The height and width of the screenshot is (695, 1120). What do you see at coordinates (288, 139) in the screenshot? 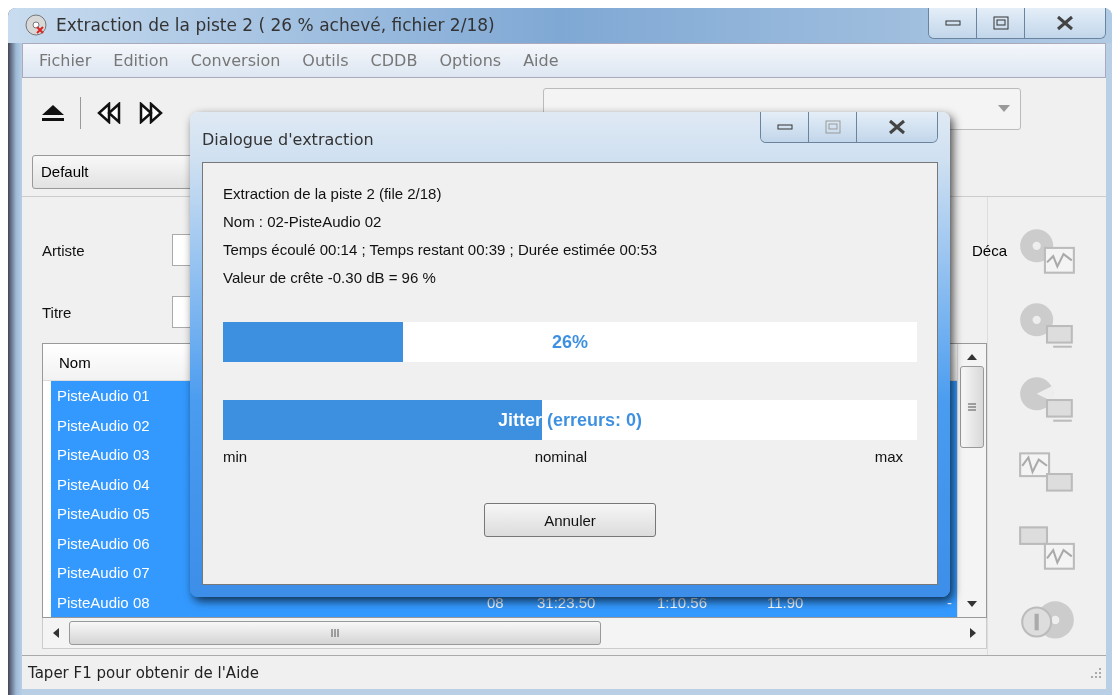
I see `dialog-title: Dialogue d'extraction` at bounding box center [288, 139].